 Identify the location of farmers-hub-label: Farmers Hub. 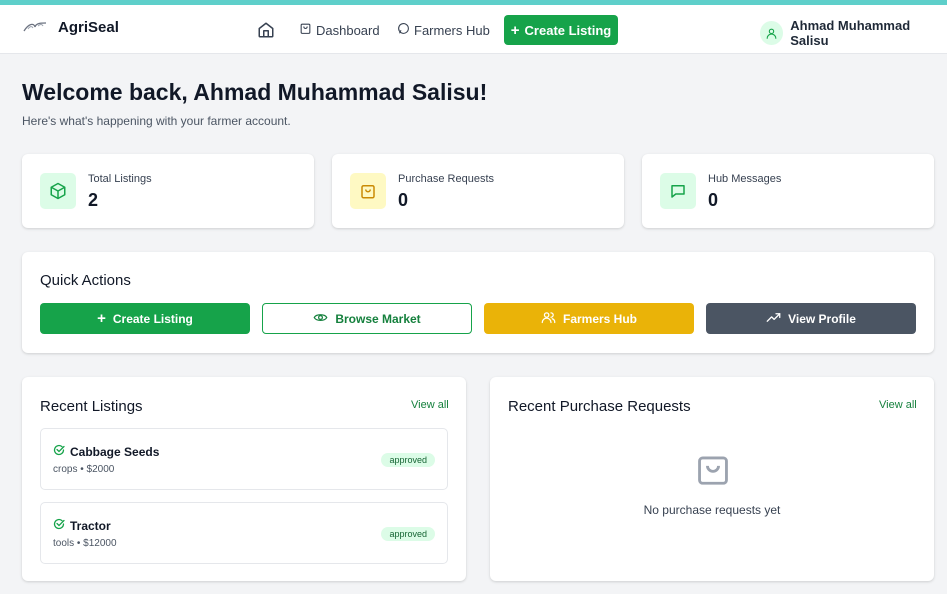
(600, 318).